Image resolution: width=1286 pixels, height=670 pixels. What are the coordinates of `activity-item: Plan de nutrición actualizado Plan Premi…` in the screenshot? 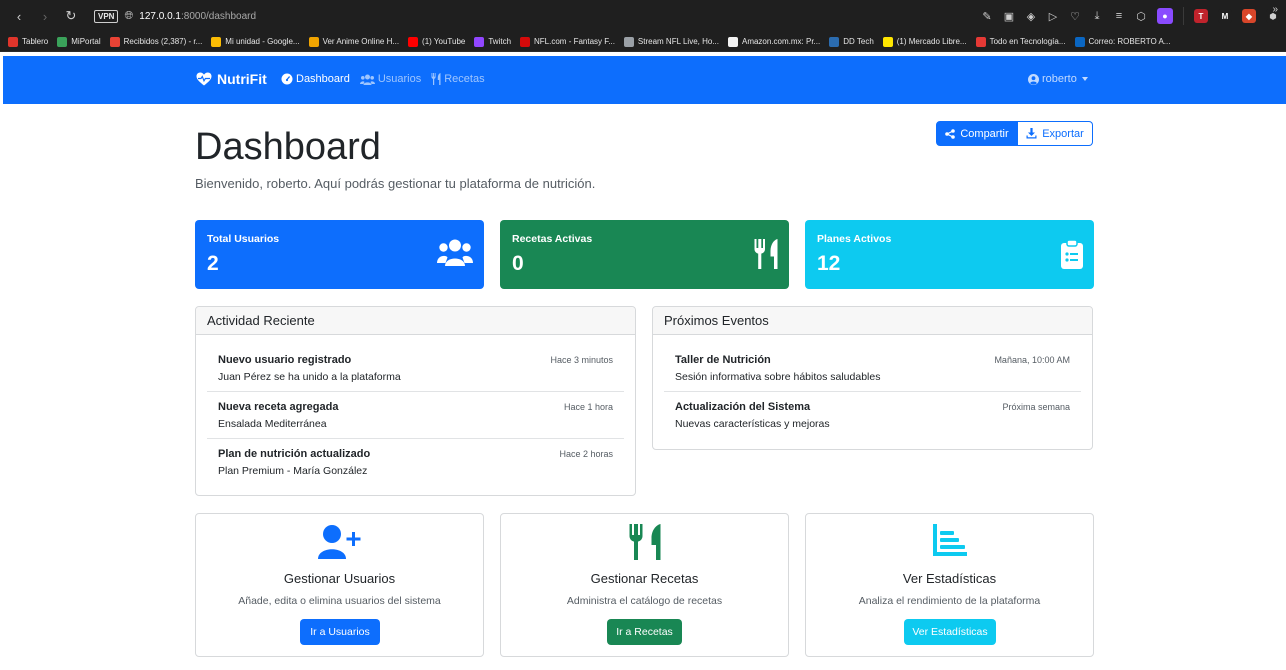 It's located at (415, 462).